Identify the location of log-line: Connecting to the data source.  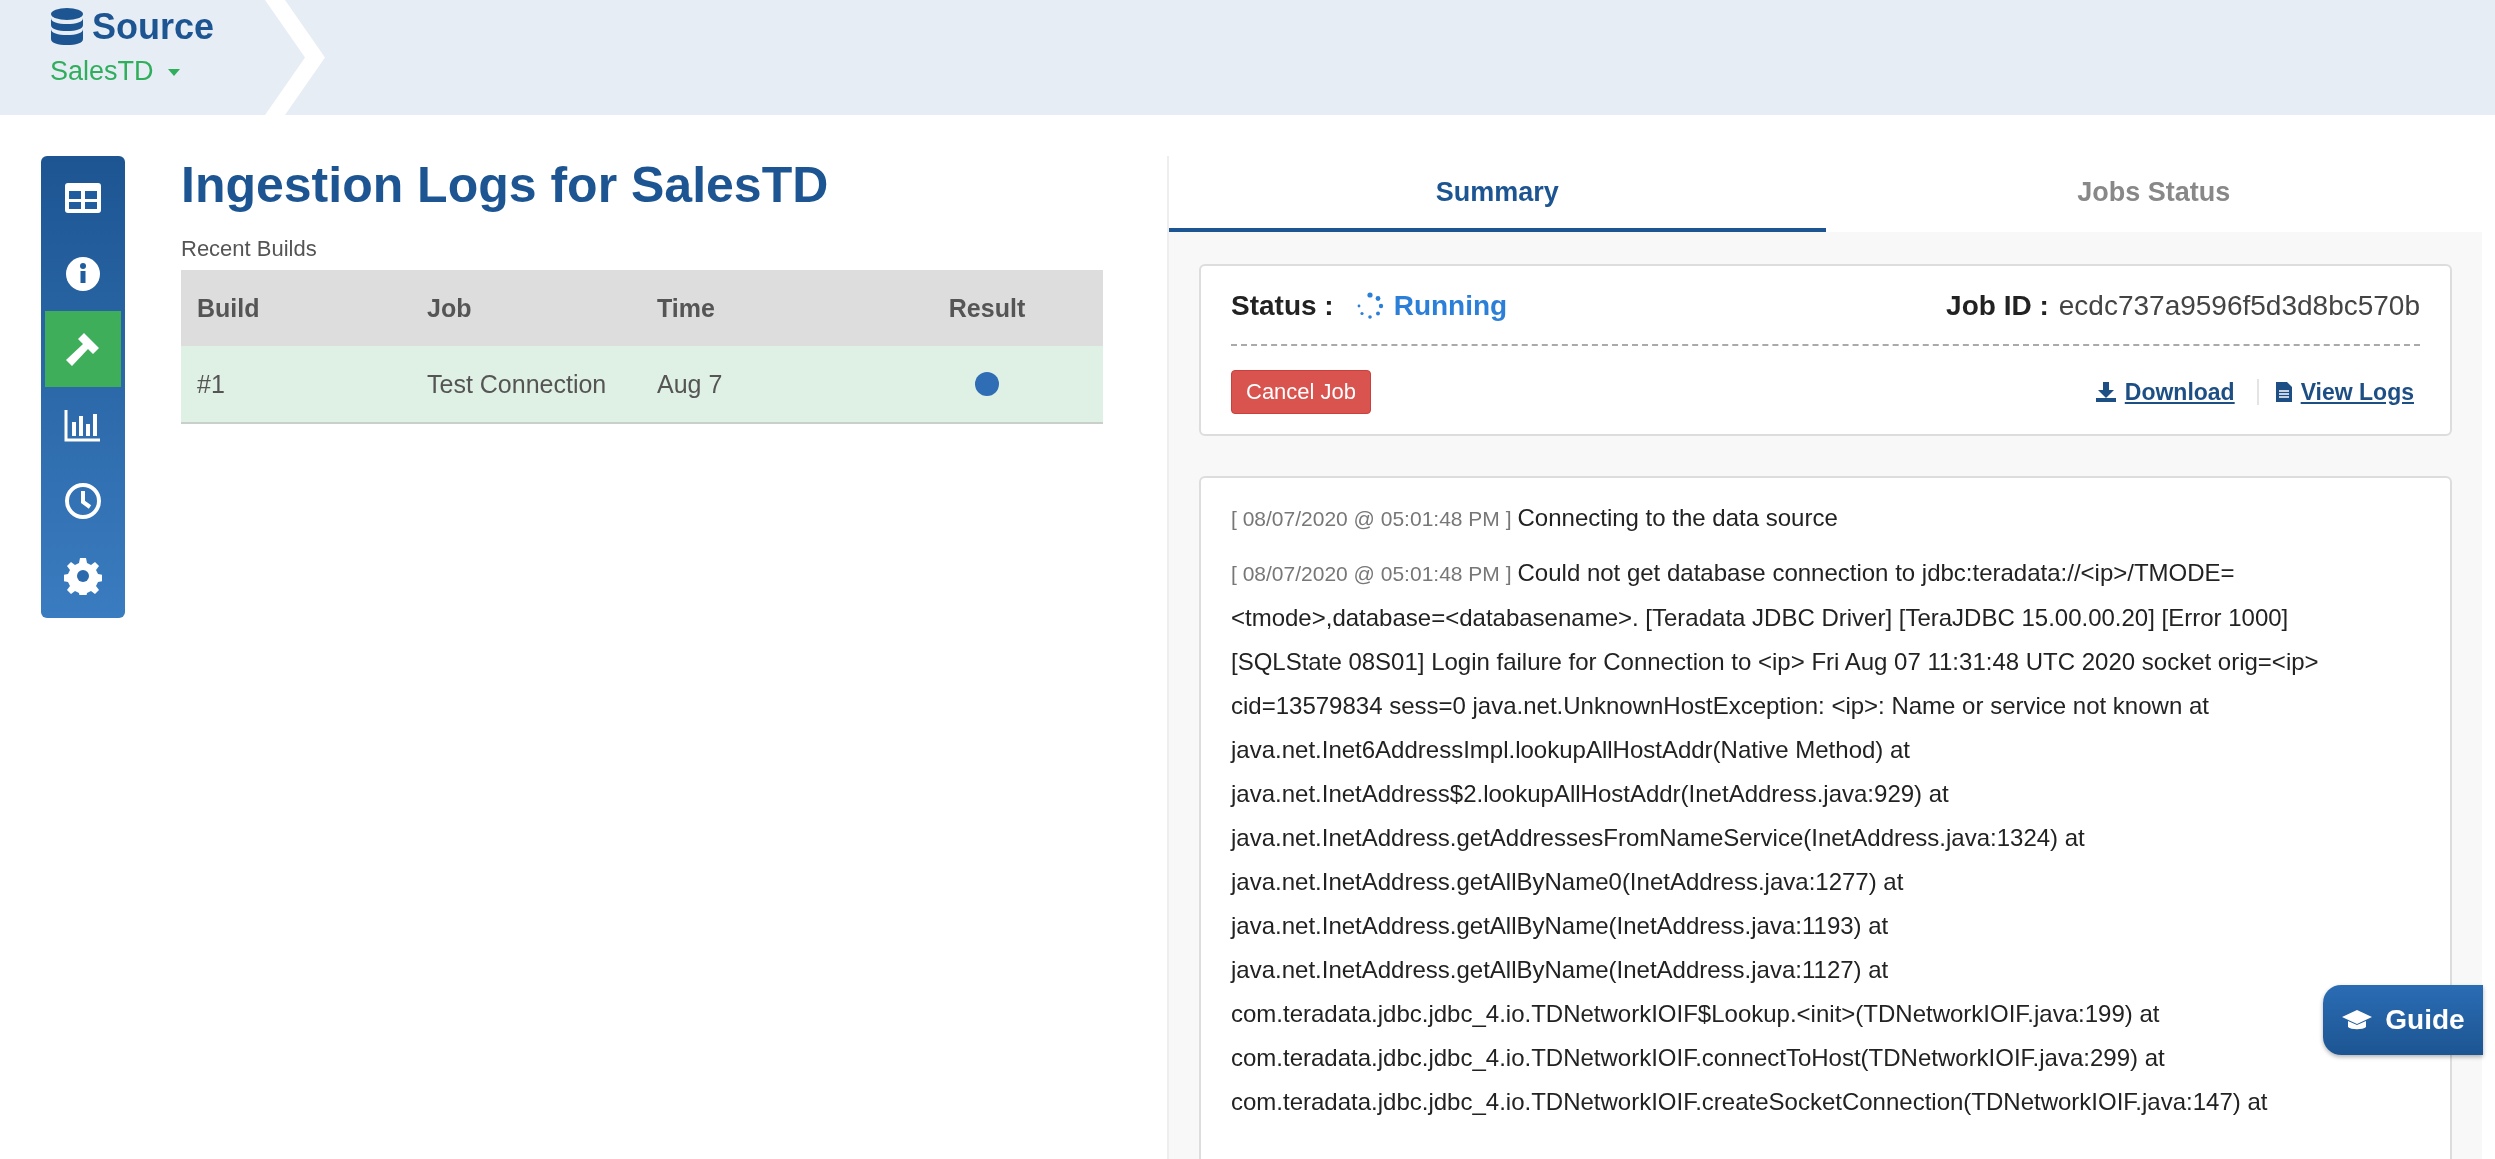
(1677, 517).